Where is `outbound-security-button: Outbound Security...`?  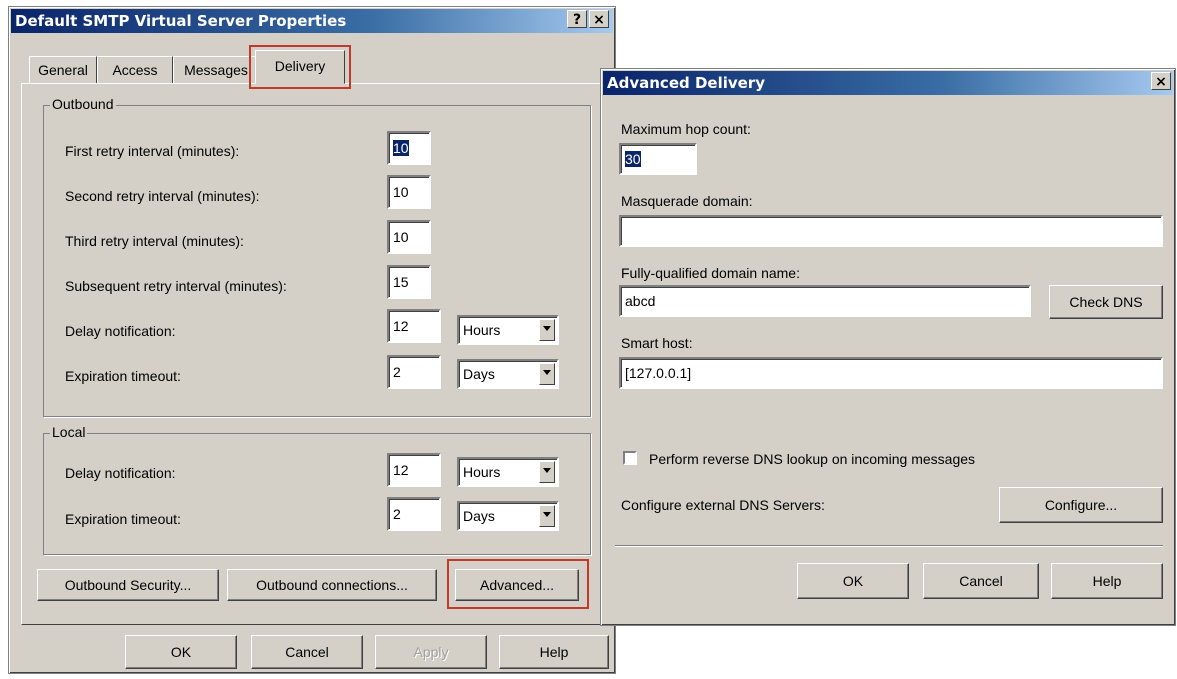 outbound-security-button: Outbound Security... is located at coordinates (128, 585).